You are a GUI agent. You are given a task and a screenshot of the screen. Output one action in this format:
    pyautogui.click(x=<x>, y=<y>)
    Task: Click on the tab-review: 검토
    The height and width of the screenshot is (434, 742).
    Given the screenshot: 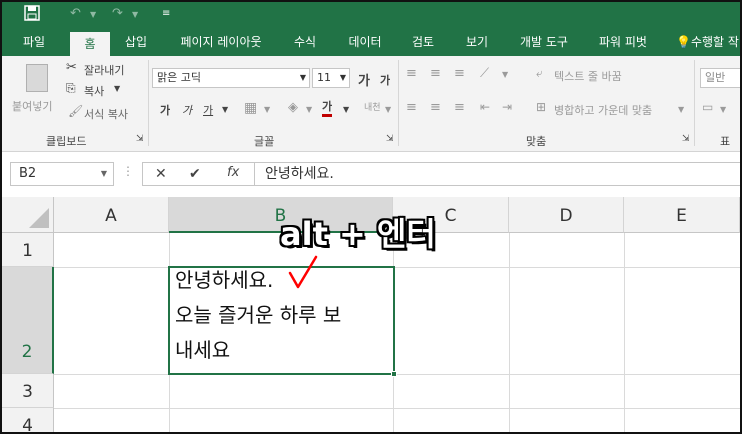 What is the action you would take?
    pyautogui.click(x=423, y=42)
    